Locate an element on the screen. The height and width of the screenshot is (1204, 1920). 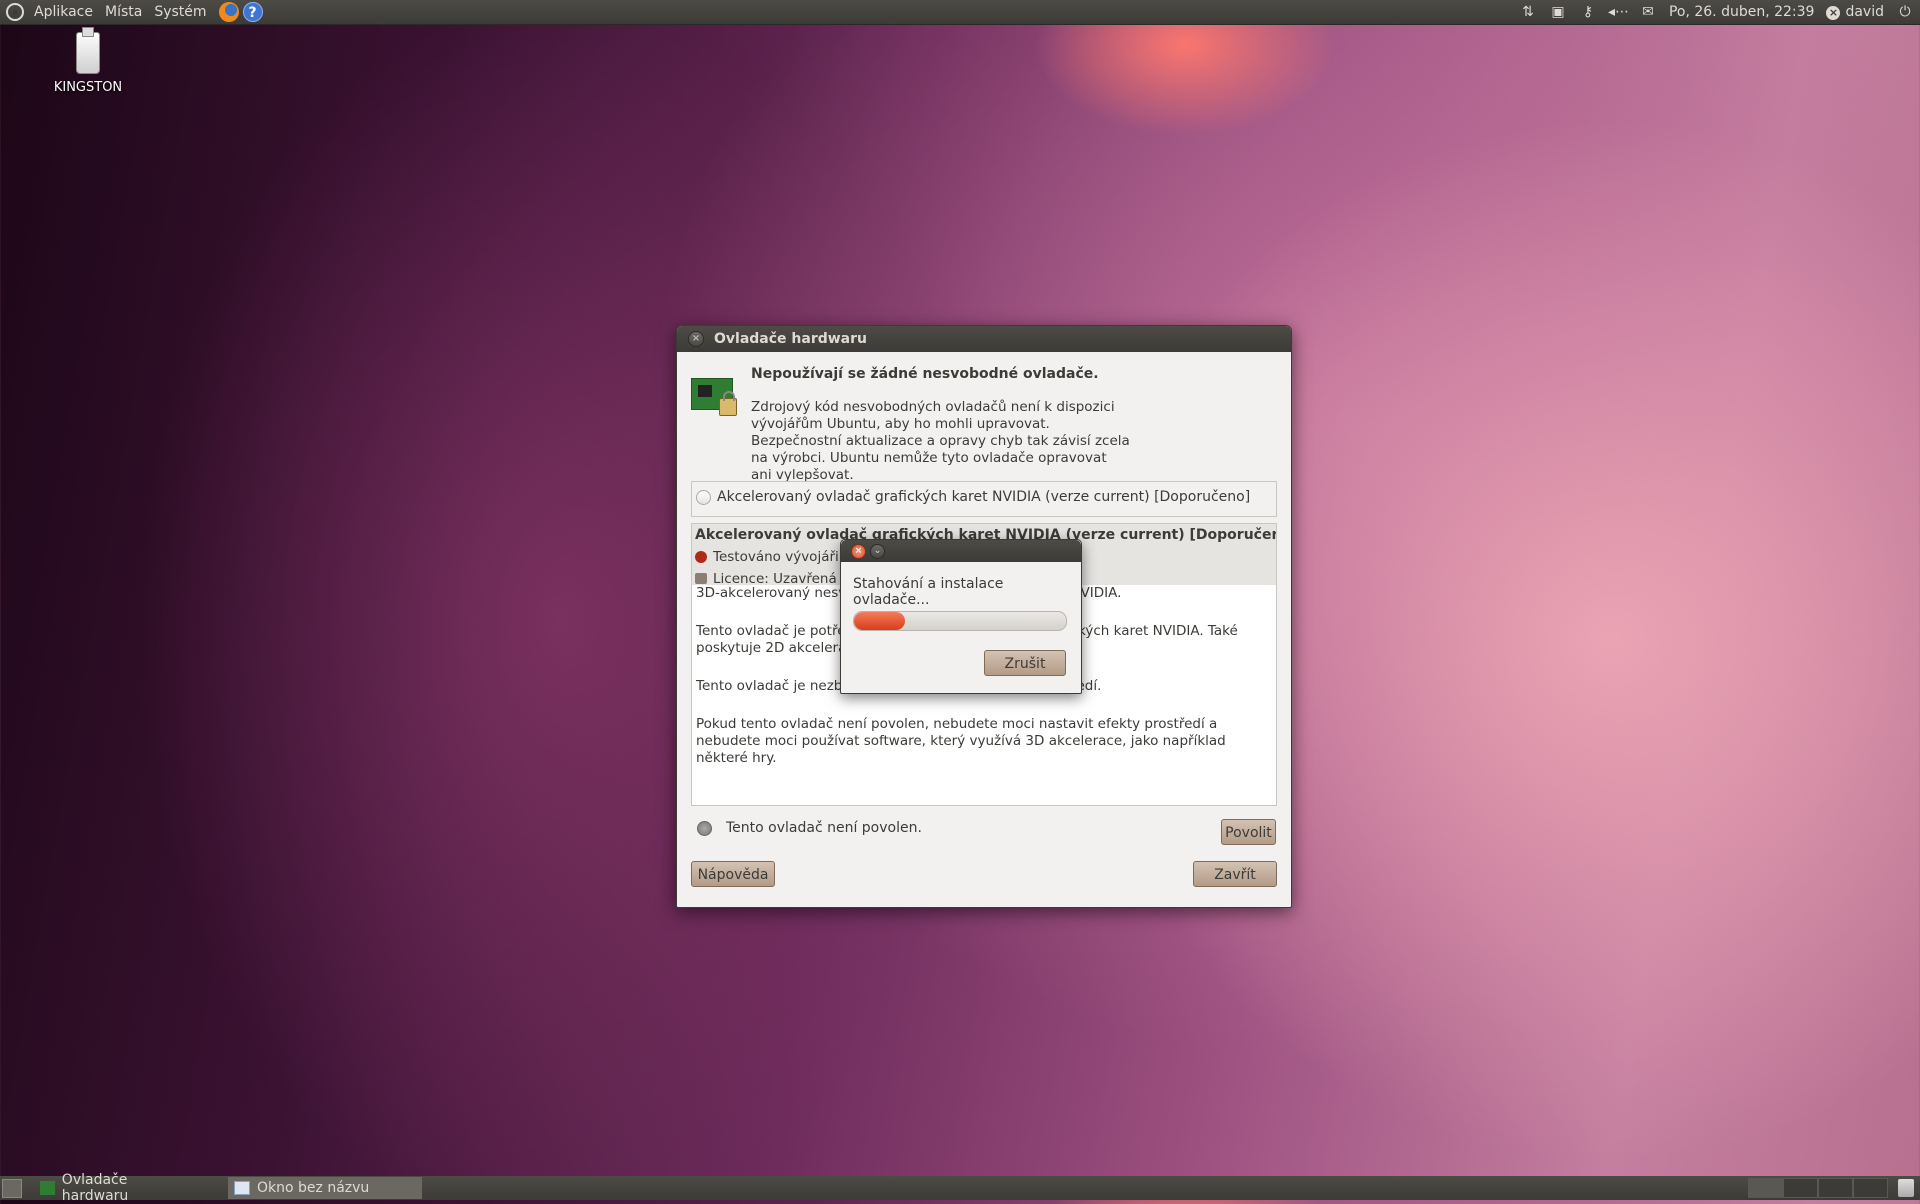
menu-system: Systém is located at coordinates (180, 12).